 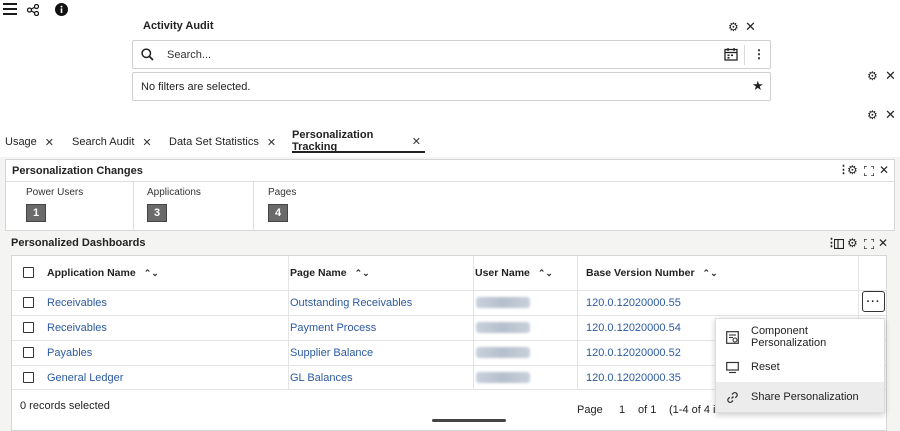 What do you see at coordinates (633, 303) in the screenshot?
I see `version-link: 120.0.12020000.55` at bounding box center [633, 303].